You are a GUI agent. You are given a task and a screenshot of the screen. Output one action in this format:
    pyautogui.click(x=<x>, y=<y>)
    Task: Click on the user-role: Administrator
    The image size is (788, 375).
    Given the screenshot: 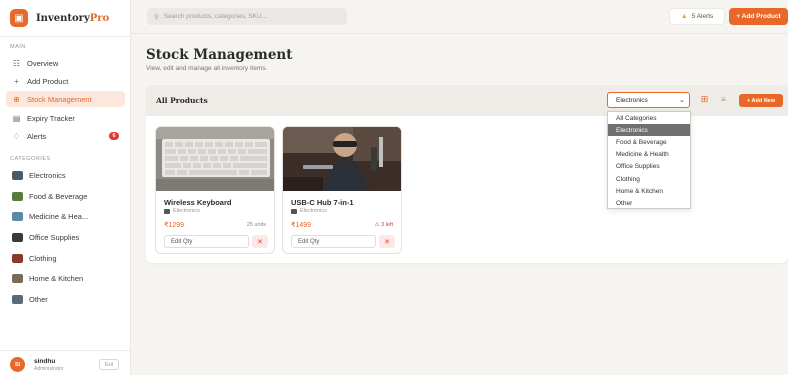 What is the action you would take?
    pyautogui.click(x=49, y=369)
    